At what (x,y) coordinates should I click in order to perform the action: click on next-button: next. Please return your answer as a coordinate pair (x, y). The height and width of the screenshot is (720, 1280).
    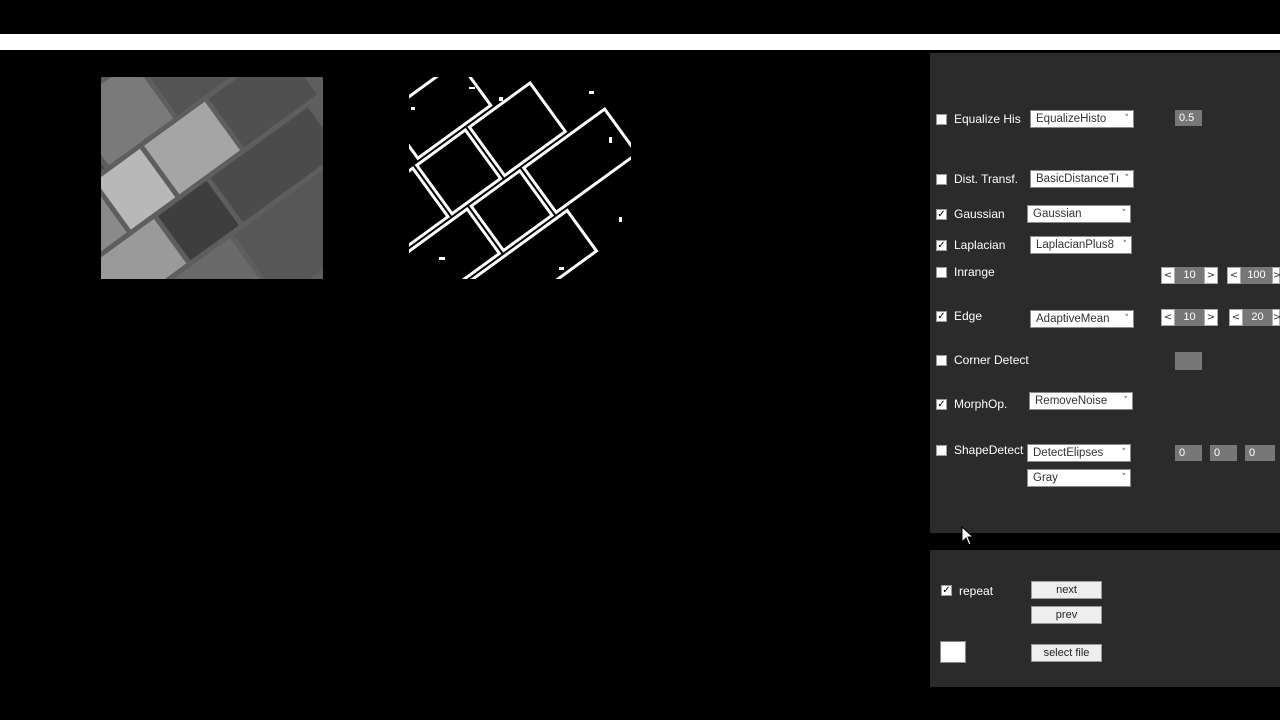
    Looking at the image, I should click on (1066, 590).